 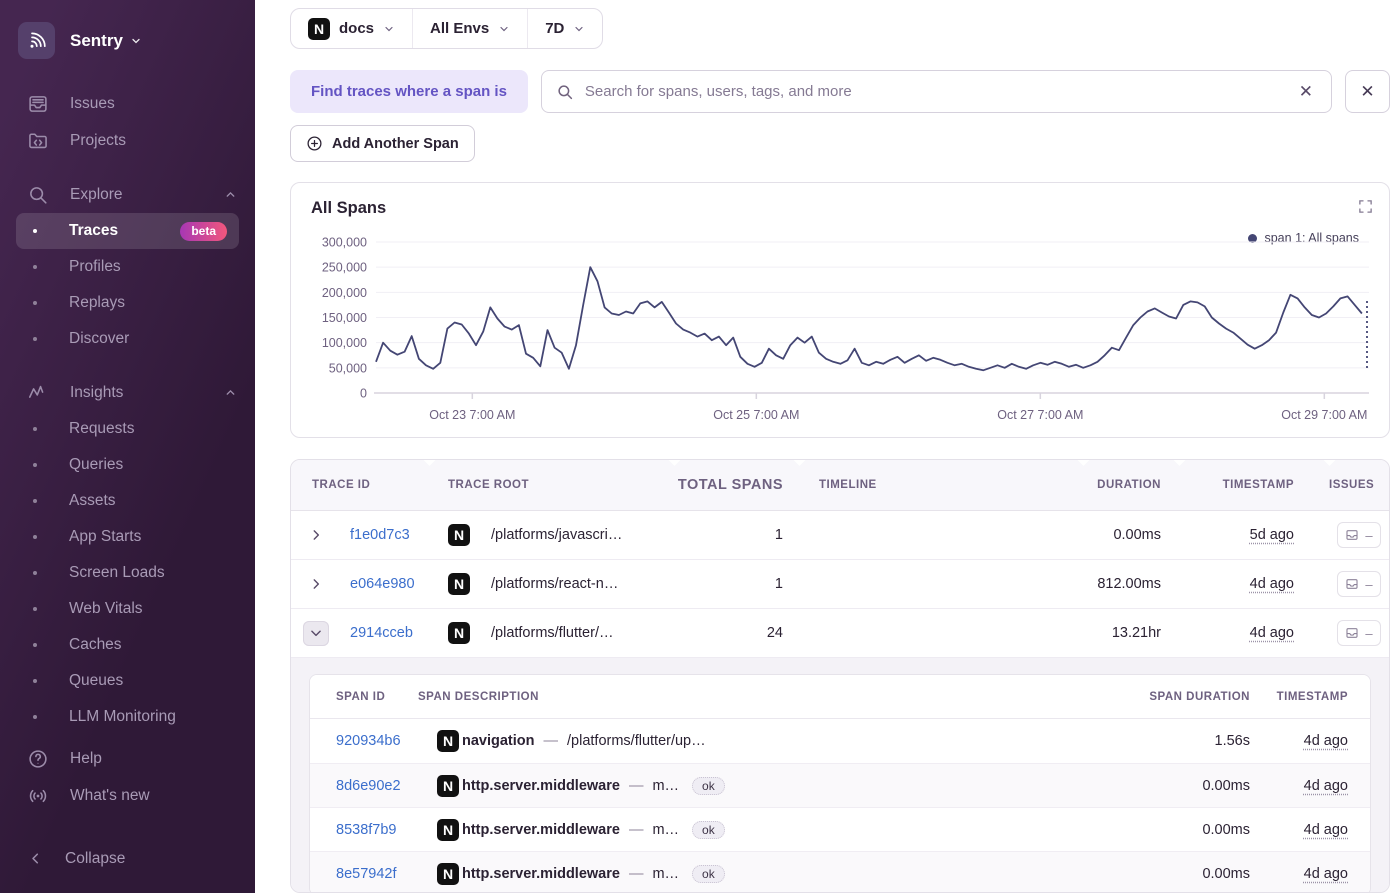 I want to click on sidebar-section-insights: Insights, so click(x=127, y=392).